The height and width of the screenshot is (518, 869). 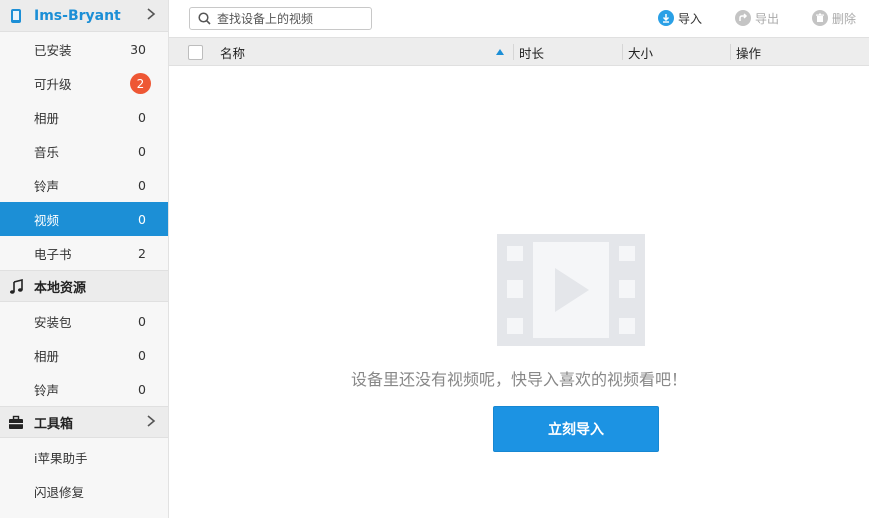 I want to click on search-box, so click(x=280, y=18).